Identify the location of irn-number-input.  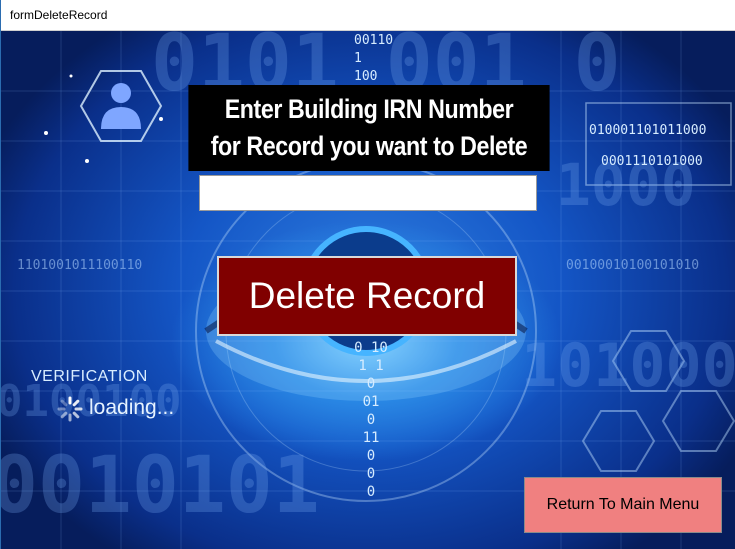
(368, 193).